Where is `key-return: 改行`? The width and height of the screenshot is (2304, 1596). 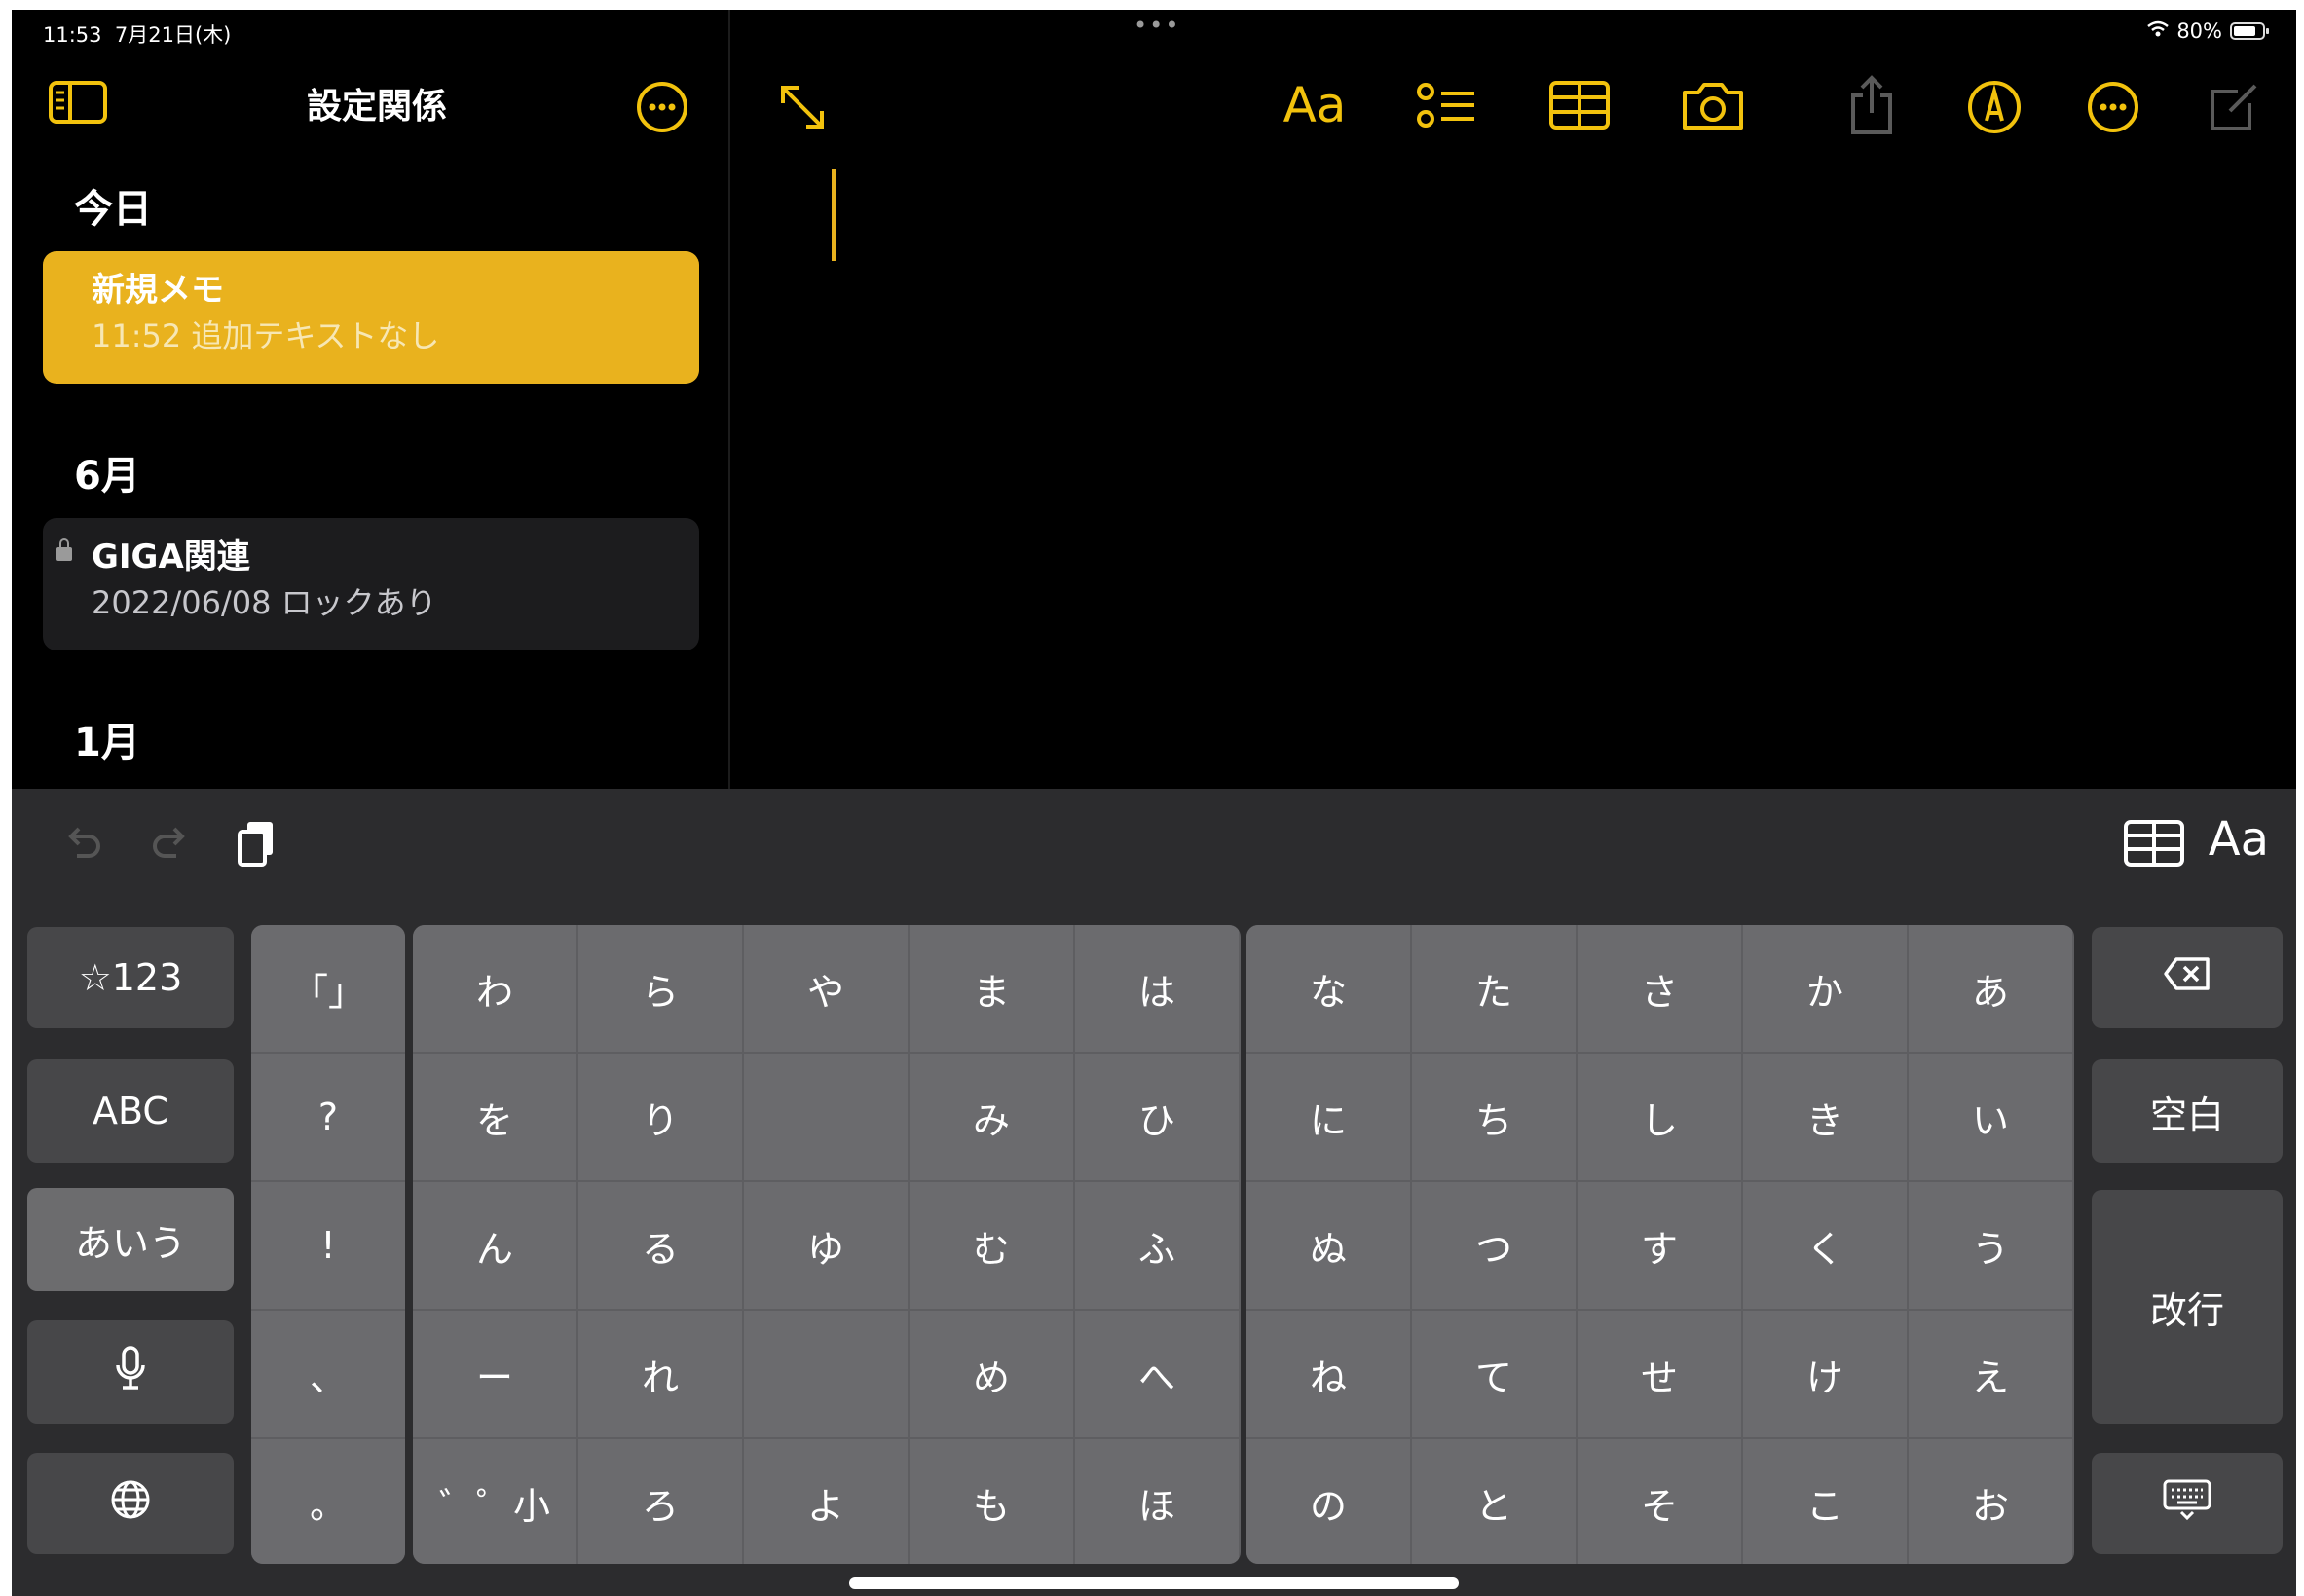 key-return: 改行 is located at coordinates (2188, 1307).